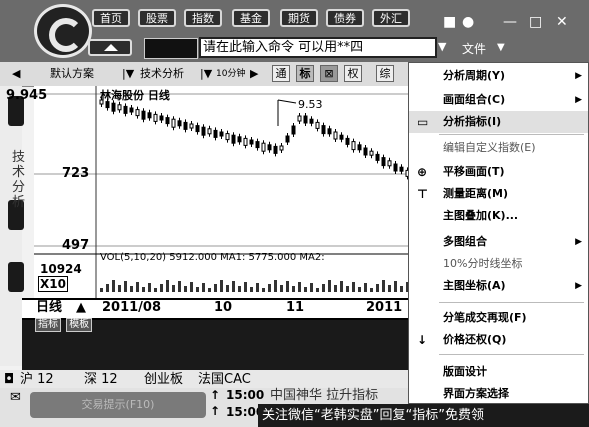 Image resolution: width=589 pixels, height=427 pixels. I want to click on stock-code-box, so click(171, 48).